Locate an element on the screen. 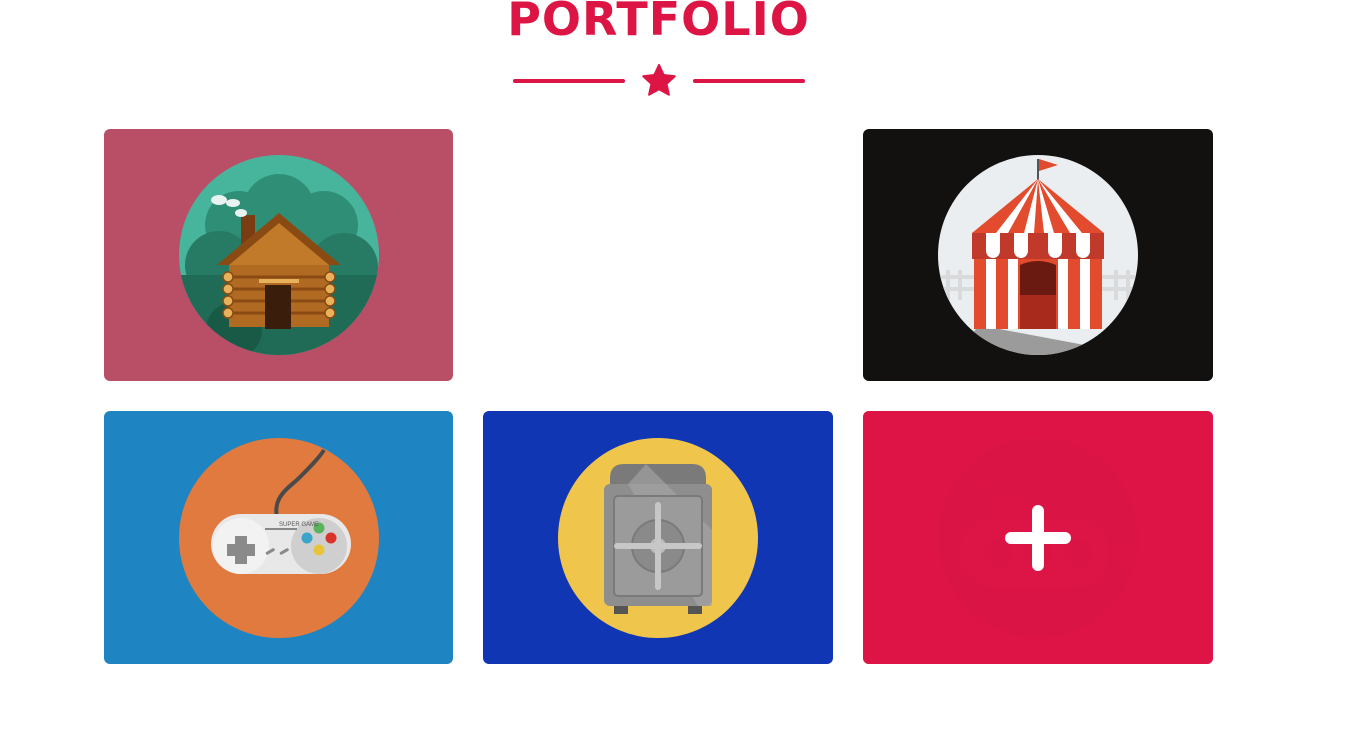 The image size is (1355, 733). star-icon is located at coordinates (659, 79).